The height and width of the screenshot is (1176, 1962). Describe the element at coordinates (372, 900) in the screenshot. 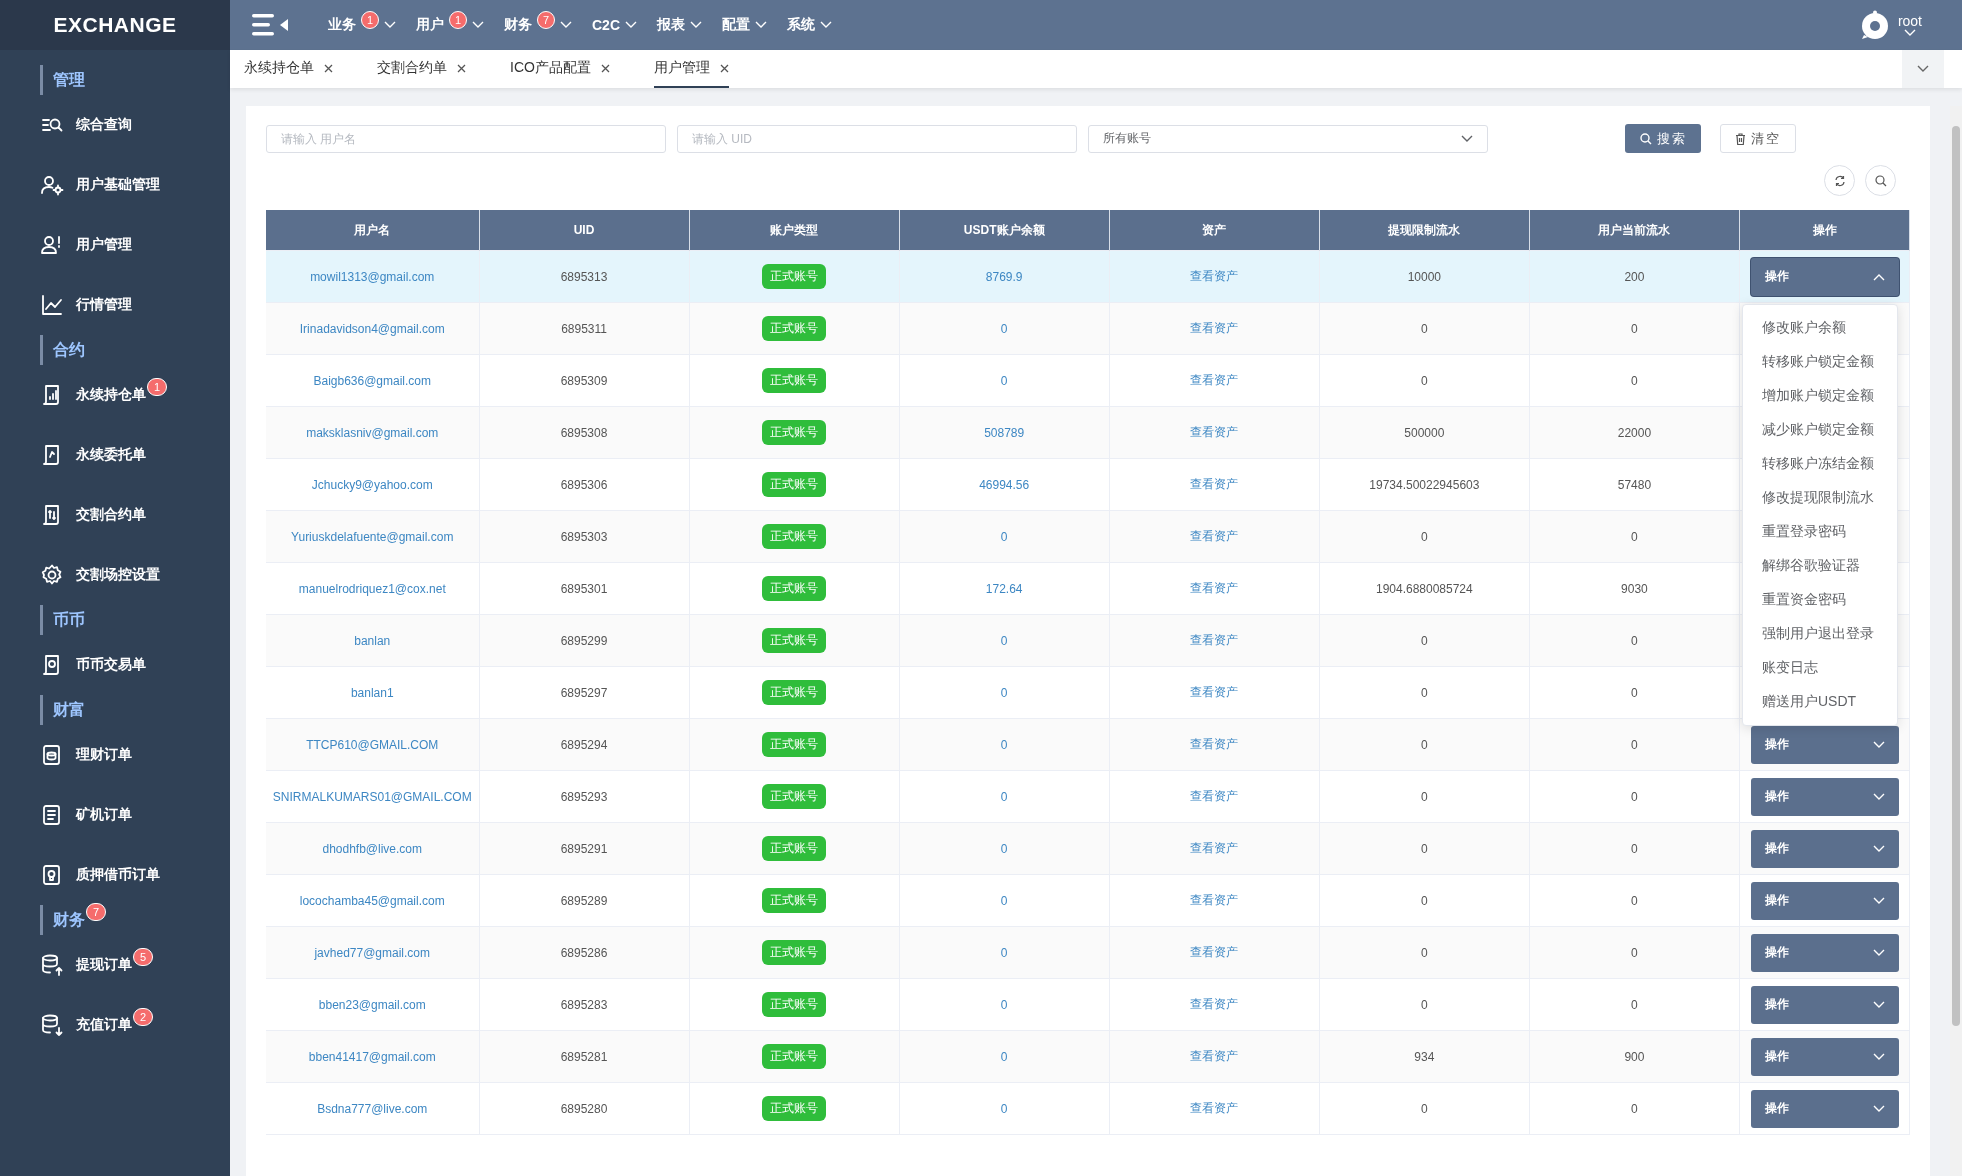

I see `username-link: locochamba45@gmail.com` at that location.